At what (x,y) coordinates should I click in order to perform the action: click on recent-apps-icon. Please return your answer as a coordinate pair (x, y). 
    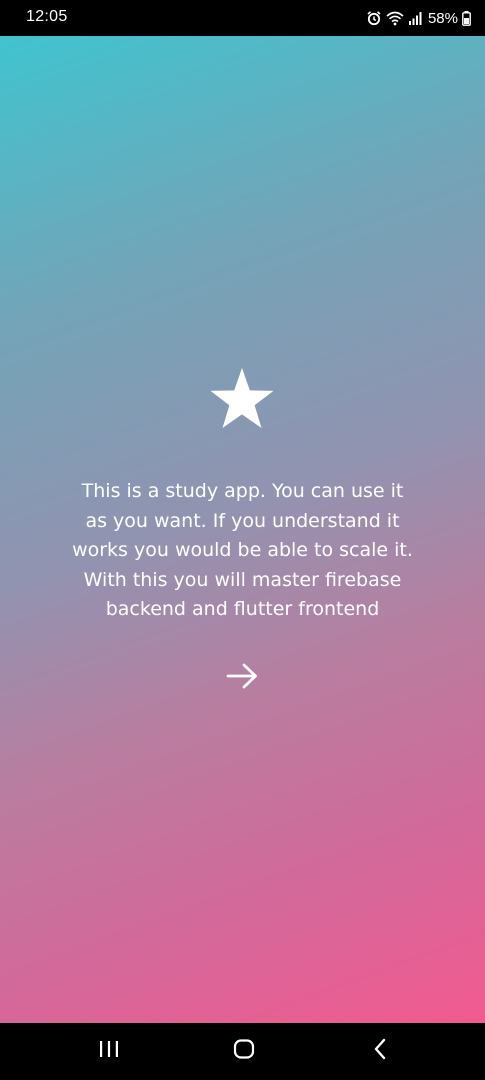
    Looking at the image, I should click on (109, 1051).